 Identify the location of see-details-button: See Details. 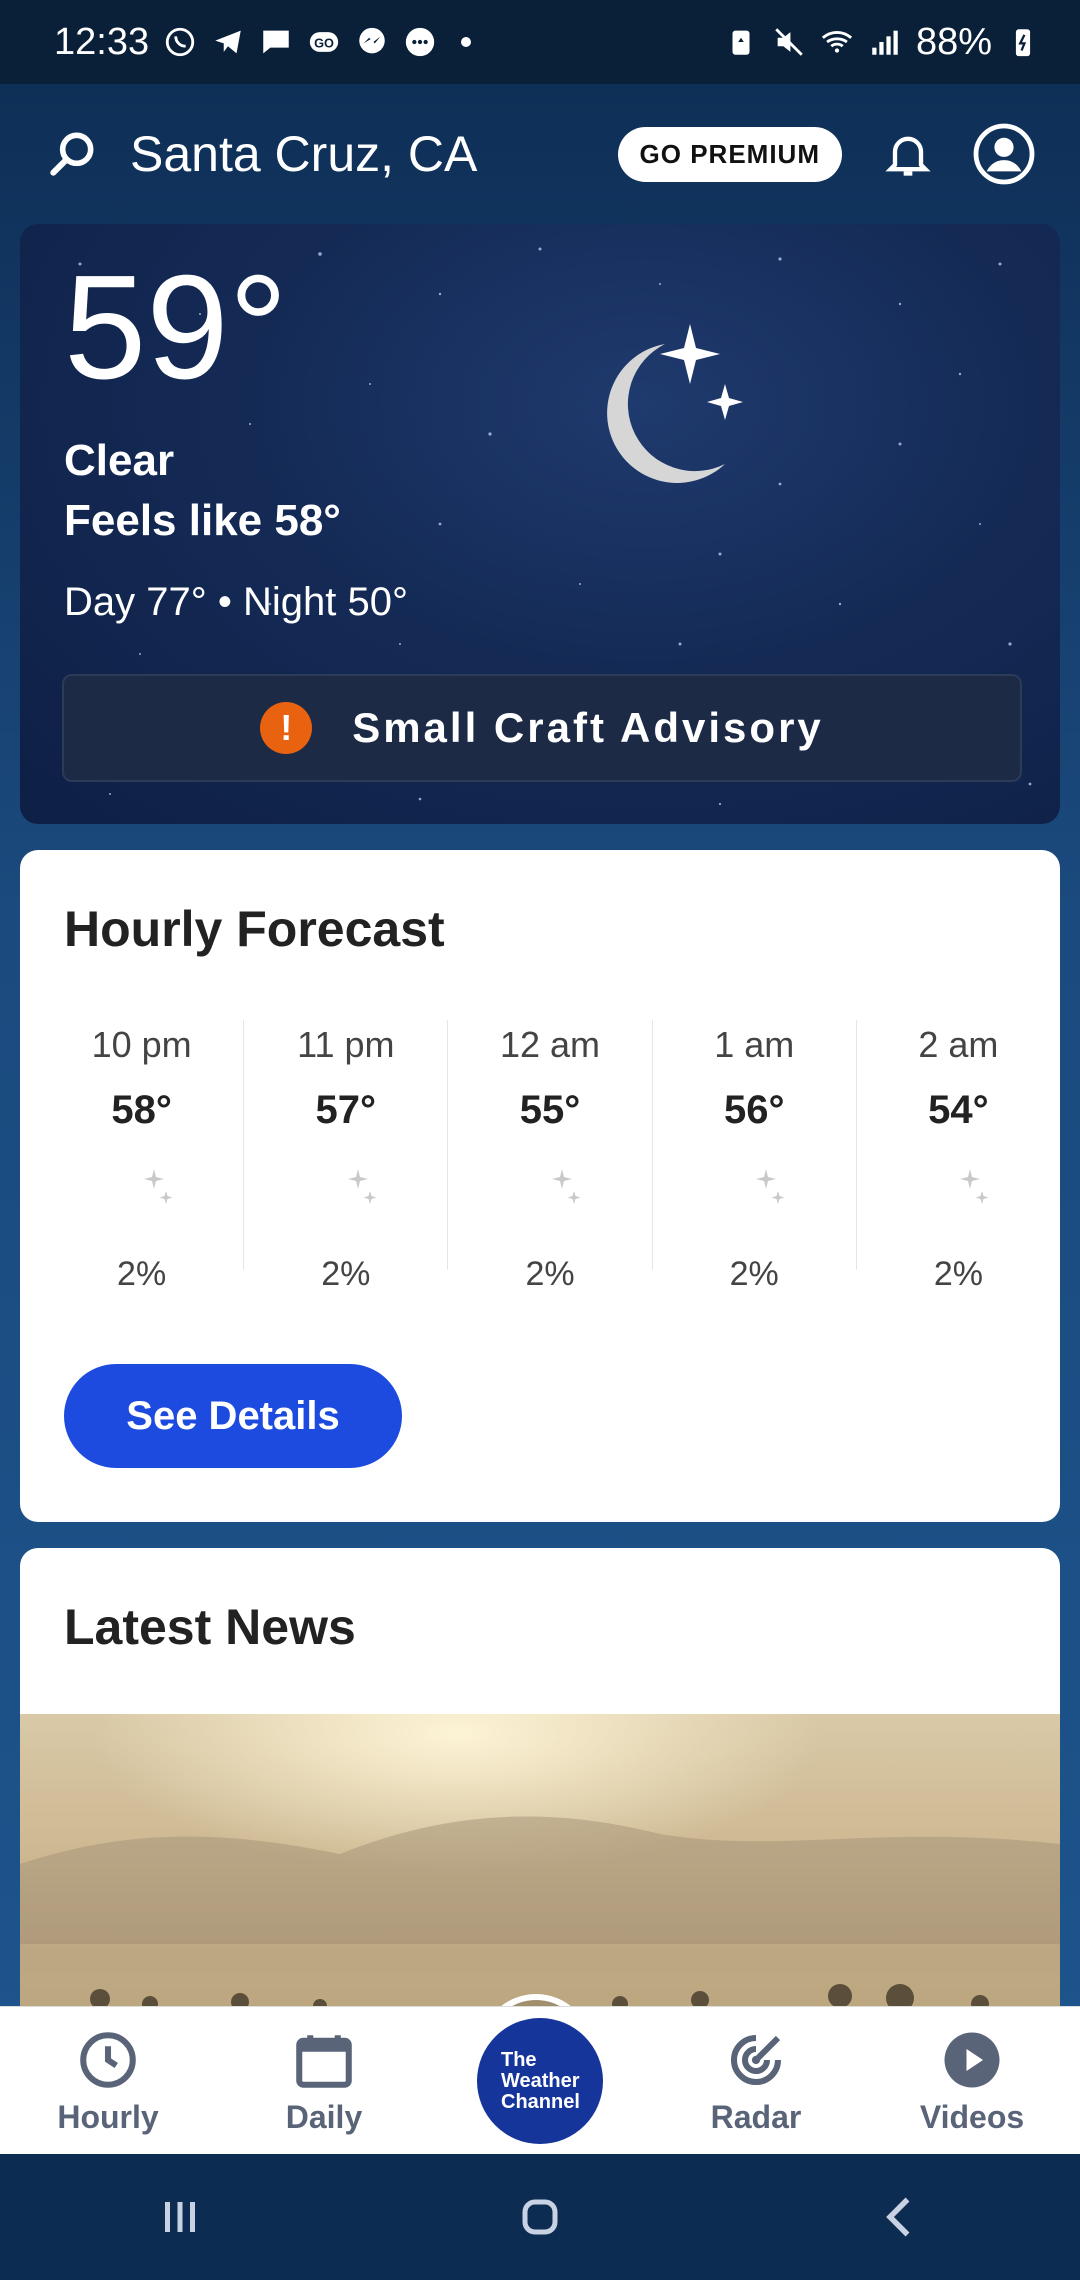
(233, 1416).